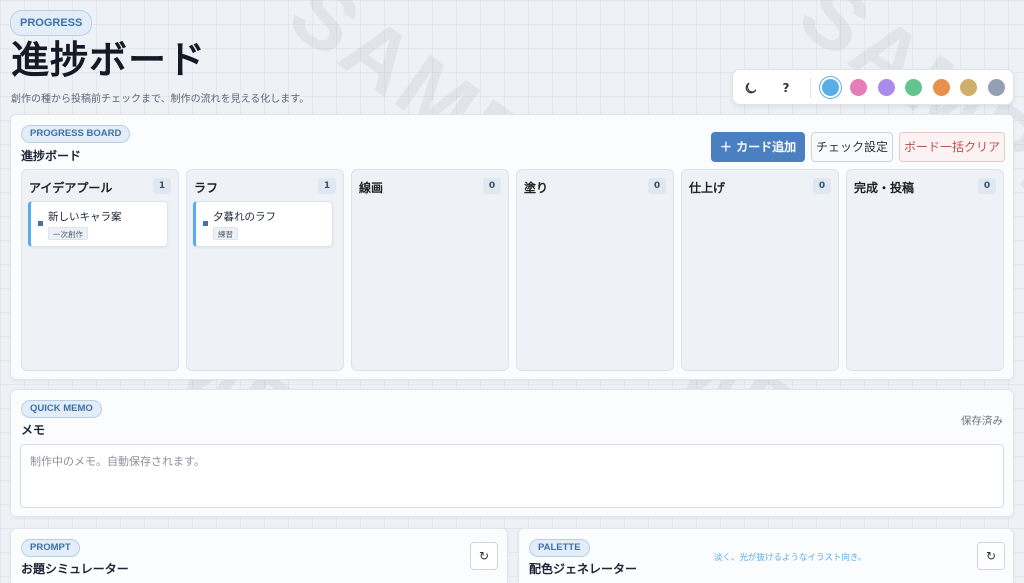  What do you see at coordinates (941, 87) in the screenshot?
I see `swatch-orange` at bounding box center [941, 87].